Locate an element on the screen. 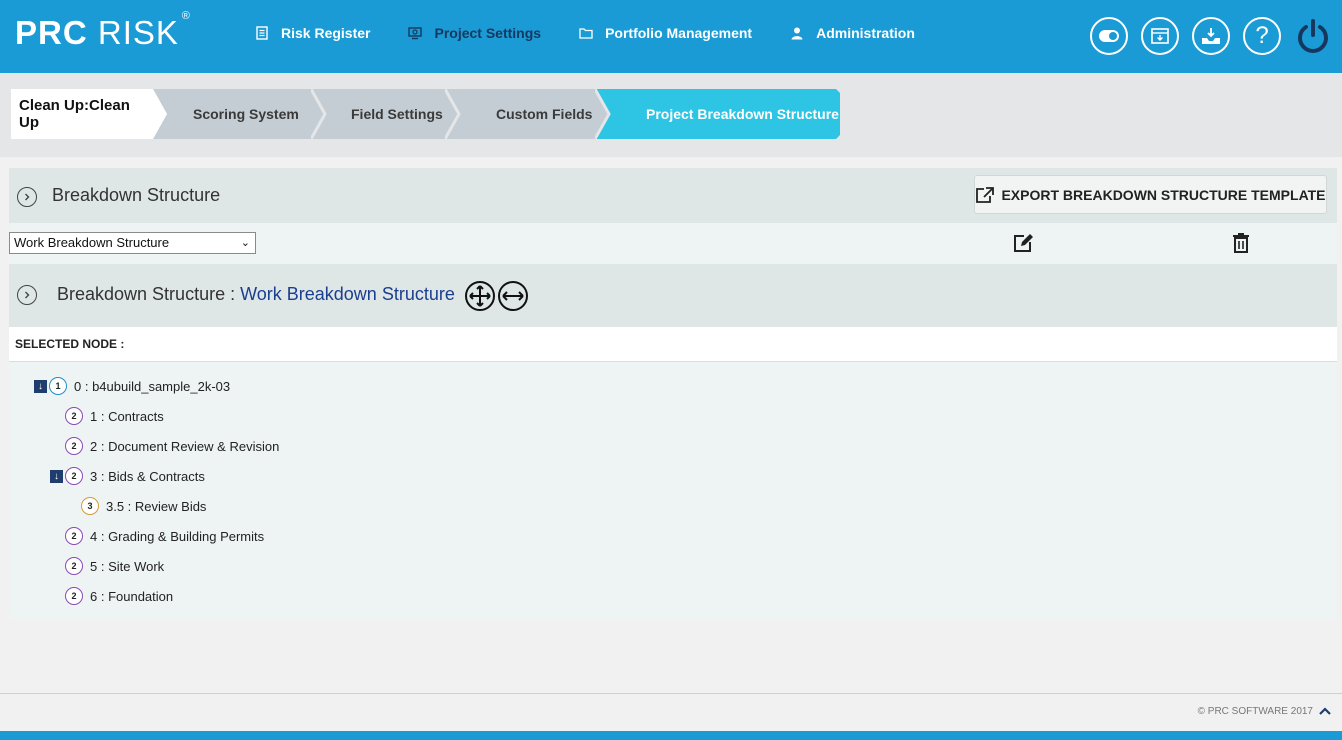 The height and width of the screenshot is (740, 1342). settings-monitor-icon is located at coordinates (415, 33).